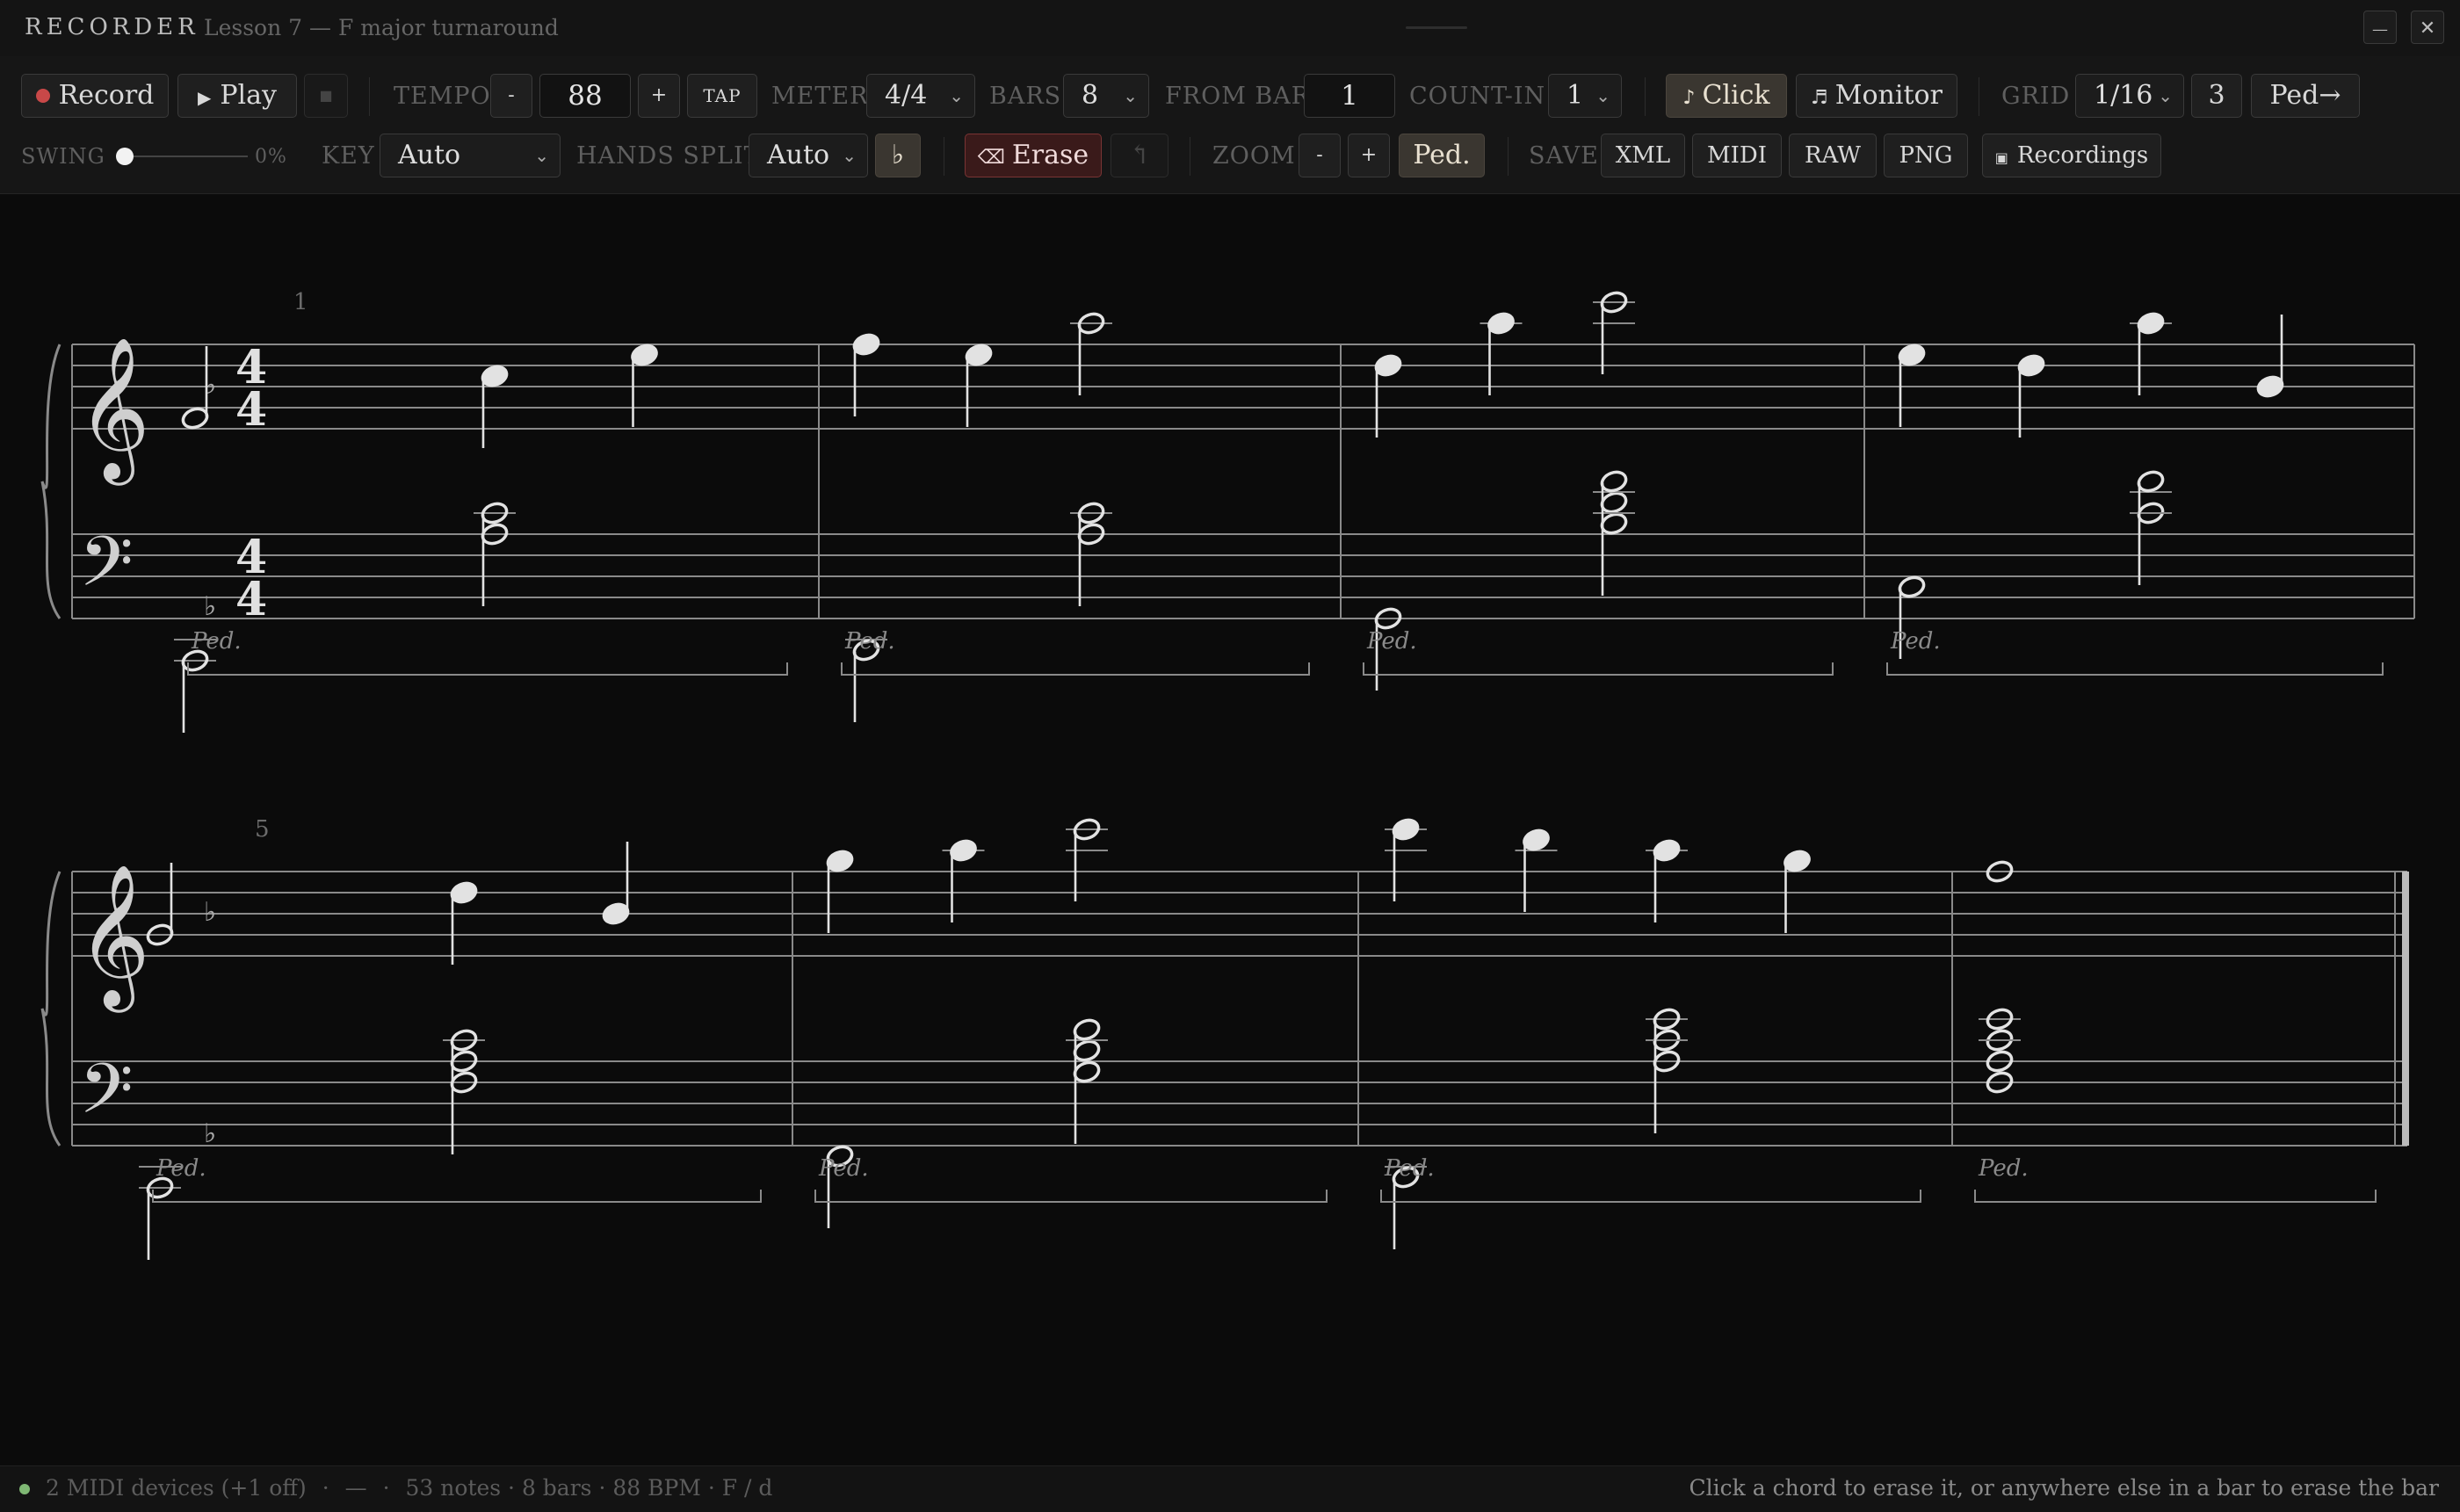 Image resolution: width=2460 pixels, height=1512 pixels. I want to click on tap-label: TAP, so click(722, 95).